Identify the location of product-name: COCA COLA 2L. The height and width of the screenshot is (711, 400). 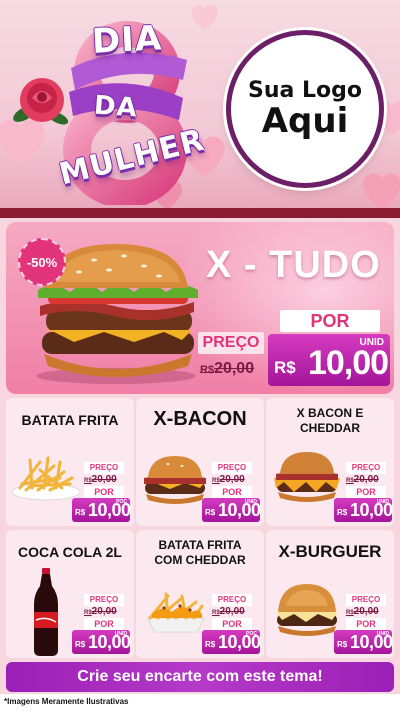
(70, 552).